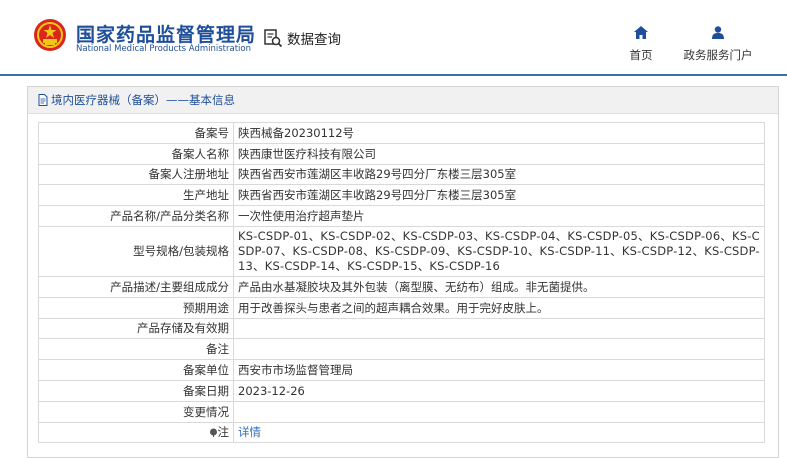 The height and width of the screenshot is (458, 787). Describe the element at coordinates (499, 307) in the screenshot. I see `row-value: 用于改善探头与患者之间的超声耦合效果。用于完好皮肤上。` at that location.